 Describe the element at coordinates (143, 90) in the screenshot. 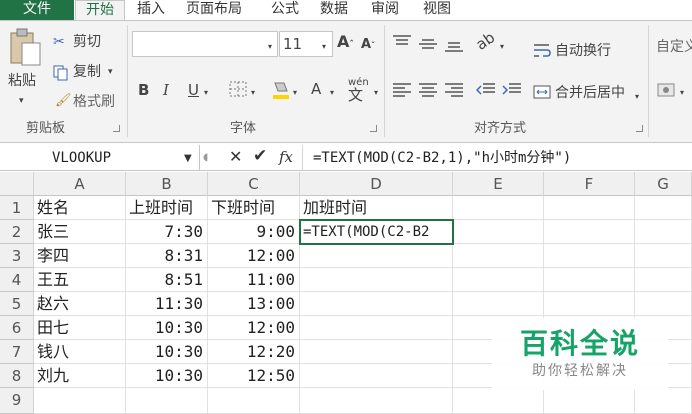

I see `bold-button: B` at that location.